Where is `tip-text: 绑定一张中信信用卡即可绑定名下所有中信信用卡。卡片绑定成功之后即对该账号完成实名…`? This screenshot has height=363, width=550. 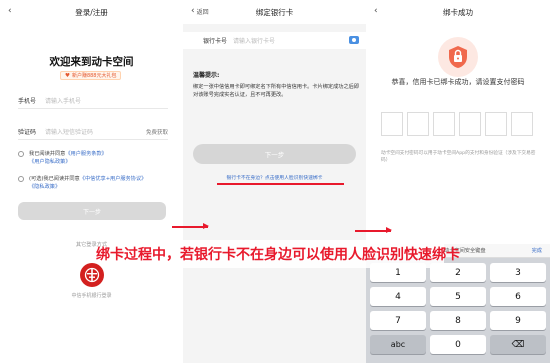 tip-text: 绑定一张中信信用卡即可绑定名下所有中信信用卡。卡片绑定成功之后即对该账号完成实名… is located at coordinates (276, 91).